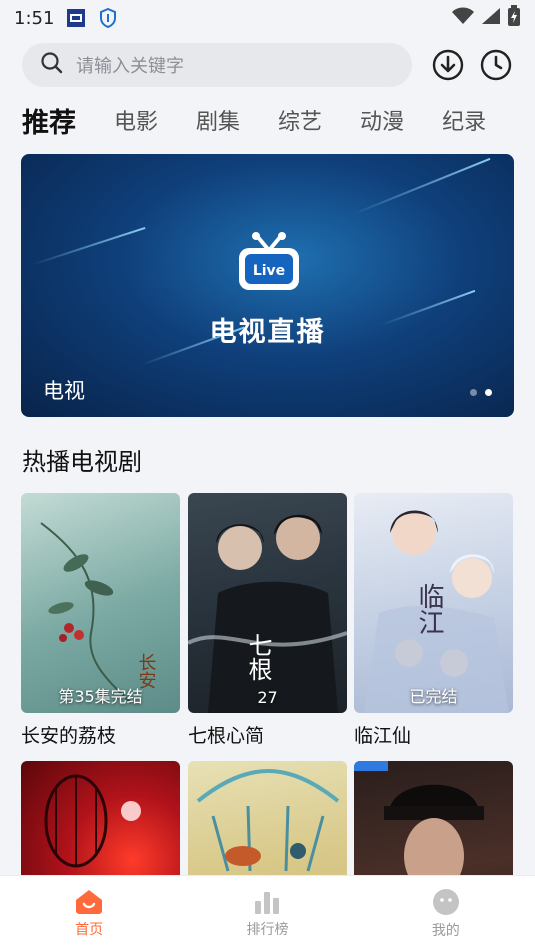 Image resolution: width=535 pixels, height=951 pixels. I want to click on top-bar: 请输入关键字, so click(269, 65).